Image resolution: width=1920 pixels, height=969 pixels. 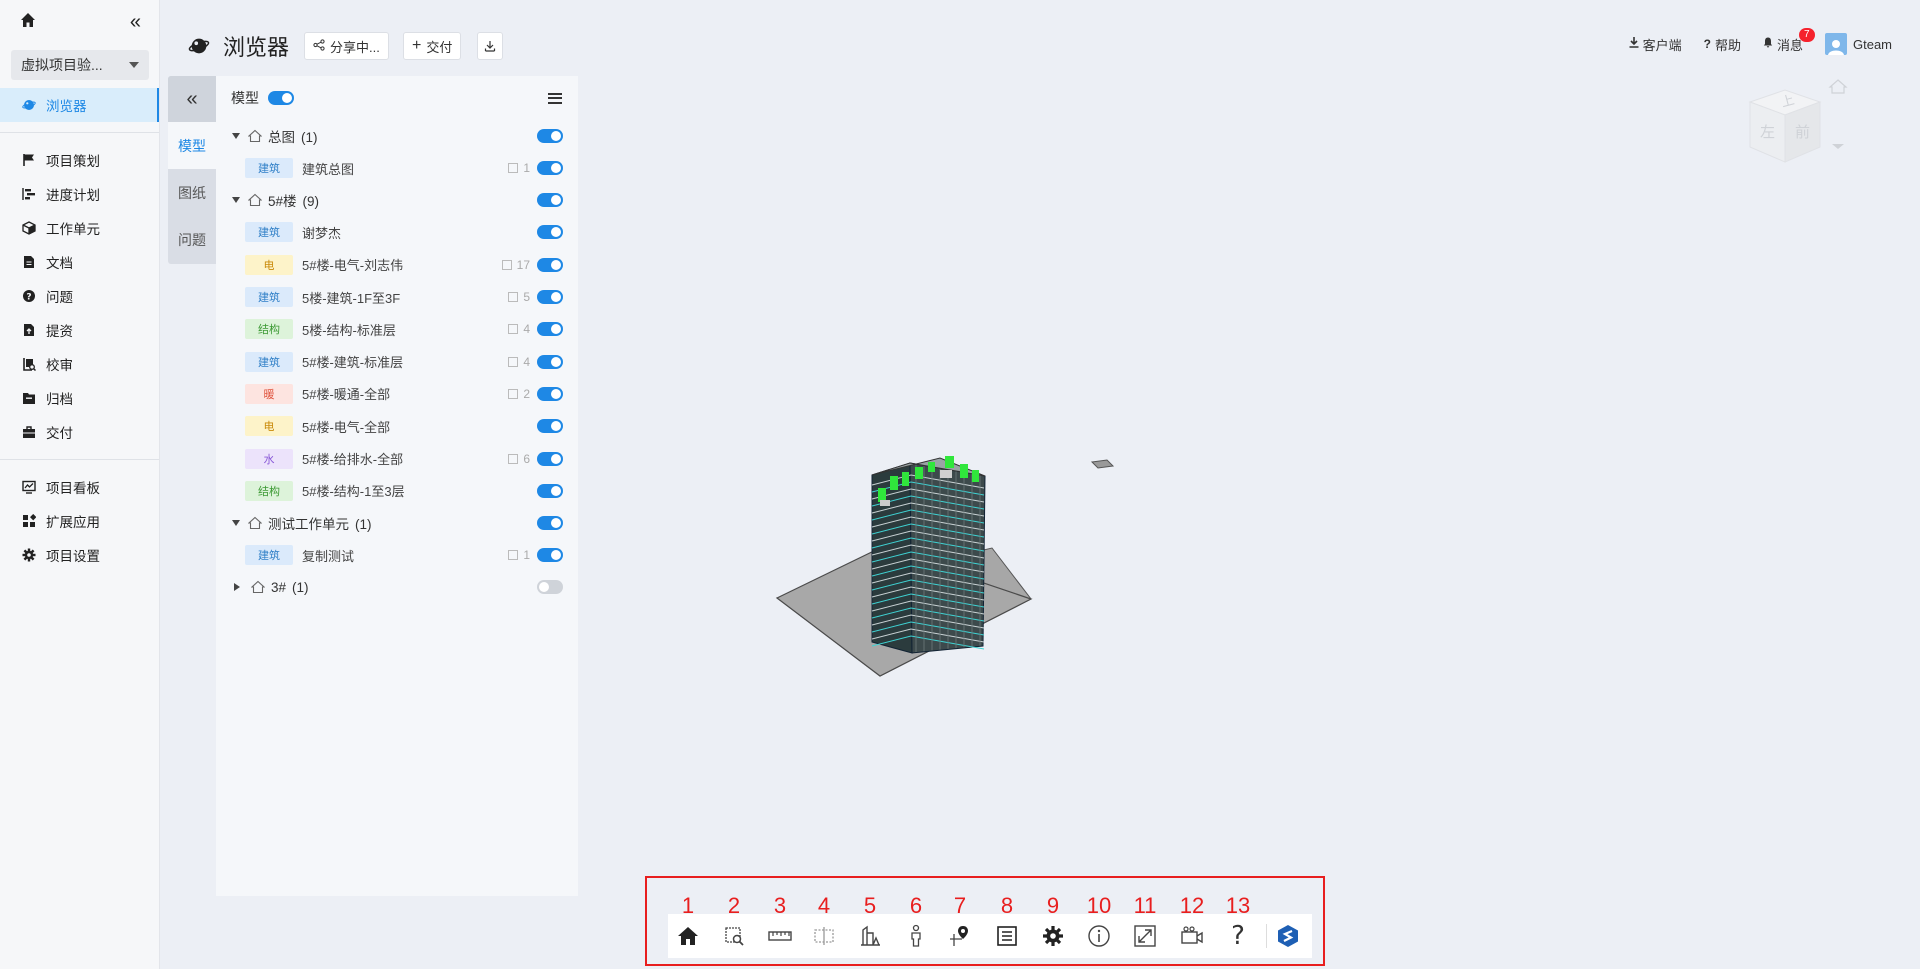 I want to click on sidebar-item-1: 项目策划, so click(x=79, y=160).